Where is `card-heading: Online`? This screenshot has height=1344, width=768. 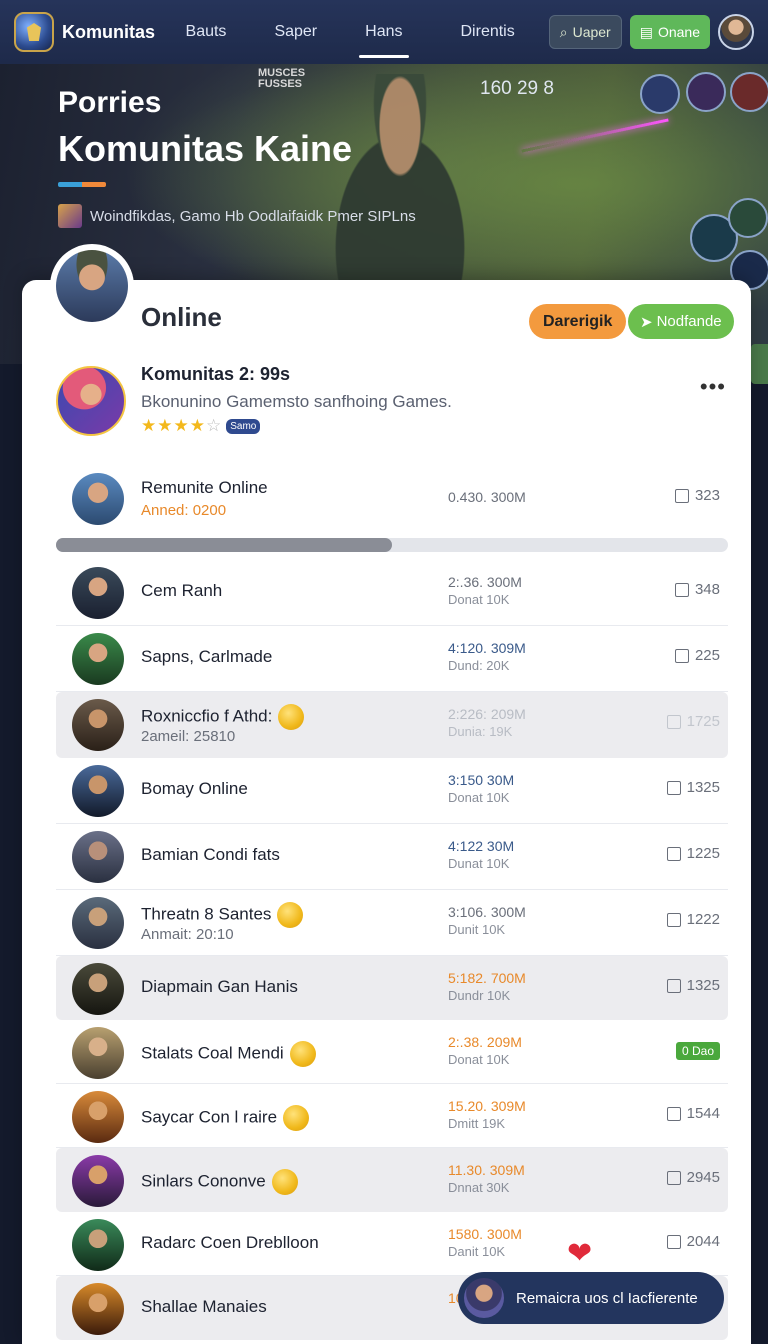 card-heading: Online is located at coordinates (181, 317).